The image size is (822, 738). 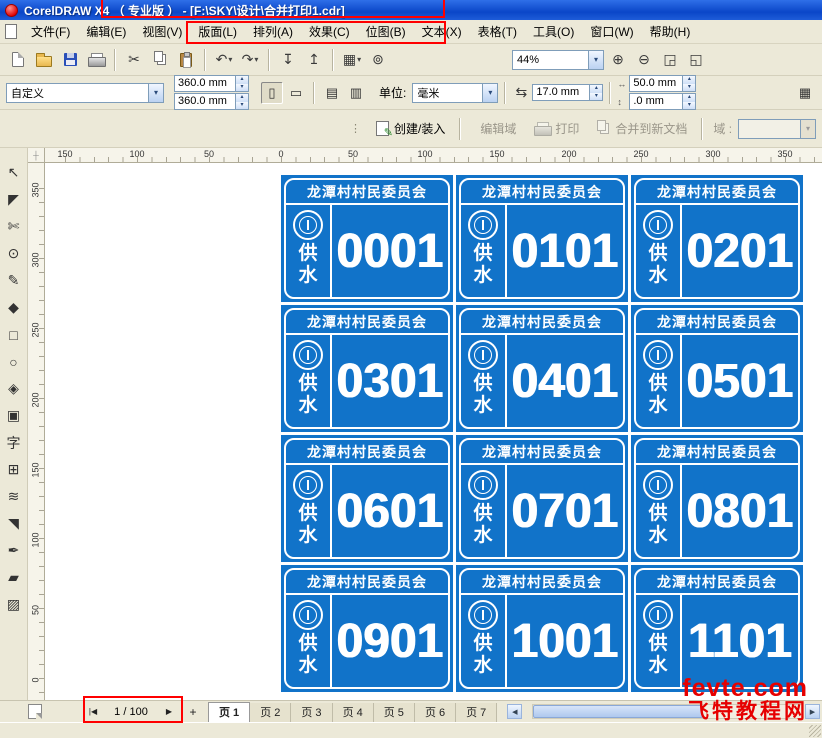 I want to click on menu-item: 效果(C), so click(x=329, y=31).